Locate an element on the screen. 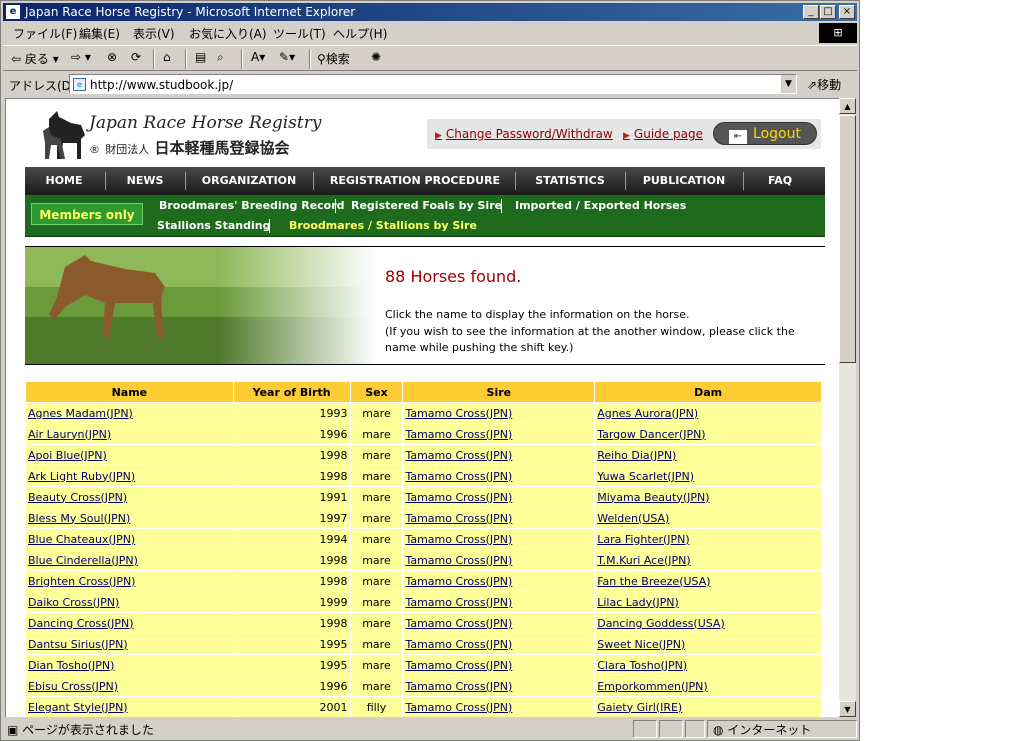  nav-home: HOME is located at coordinates (64, 181).